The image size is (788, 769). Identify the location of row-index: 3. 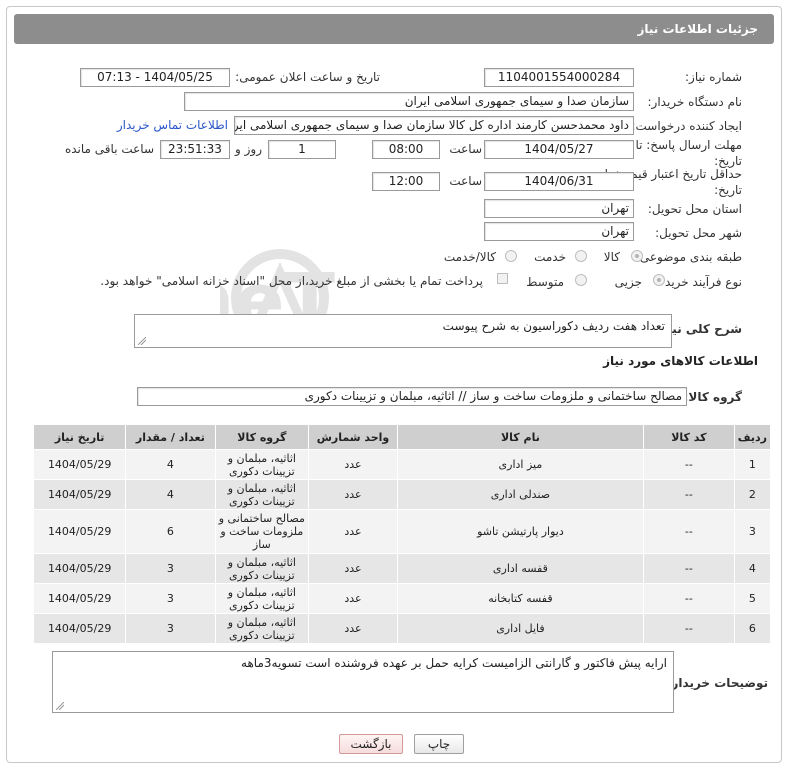
(752, 531).